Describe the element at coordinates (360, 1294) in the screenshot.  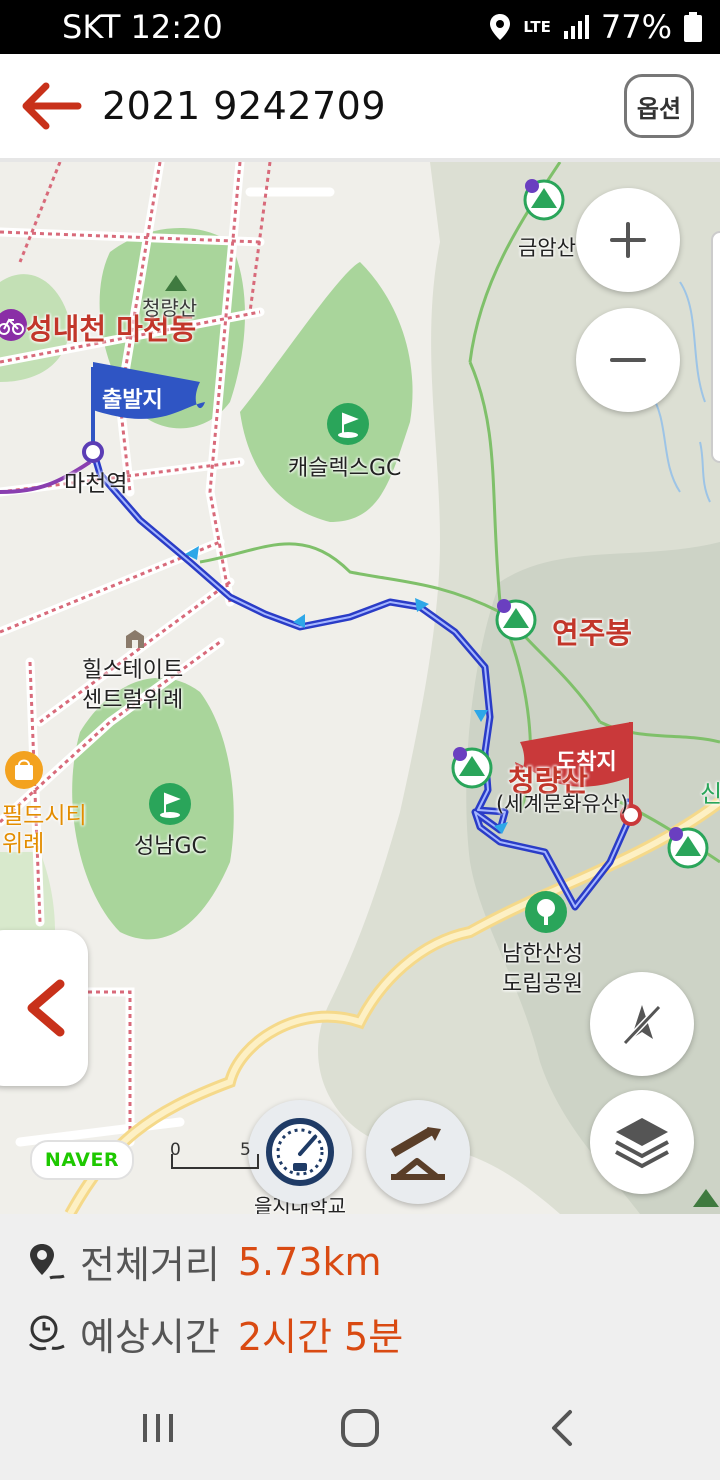
I see `route-summary: 전체거리 5.73km 예상시간 2시간 5분` at that location.